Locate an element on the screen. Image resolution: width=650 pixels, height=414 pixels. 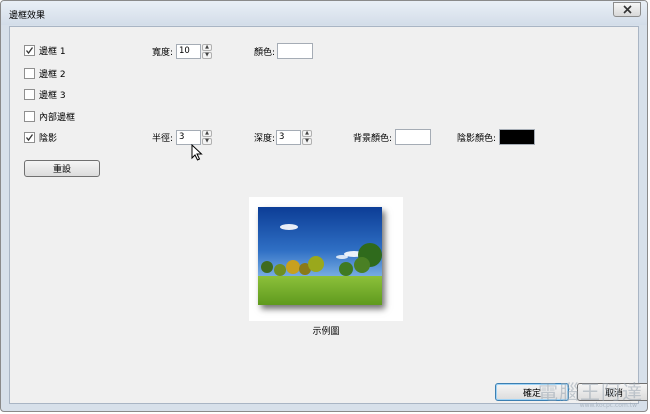
preview-frame is located at coordinates (326, 259).